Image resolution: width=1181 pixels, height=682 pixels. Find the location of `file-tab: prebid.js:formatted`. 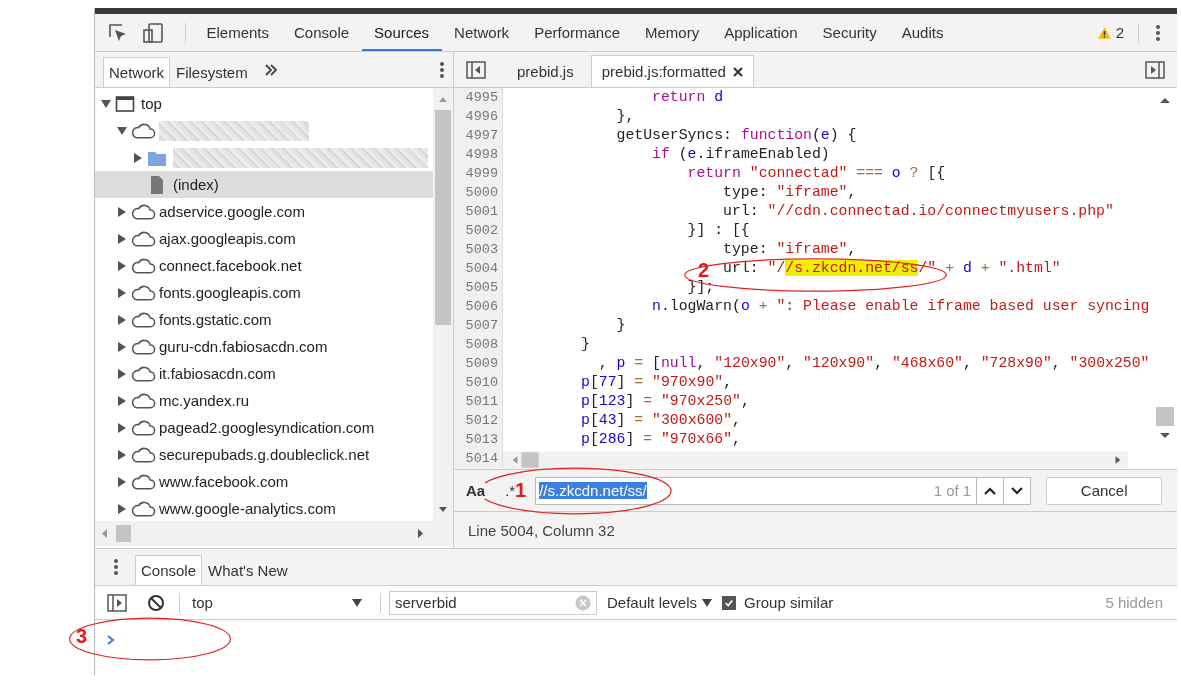

file-tab: prebid.js:formatted is located at coordinates (672, 71).